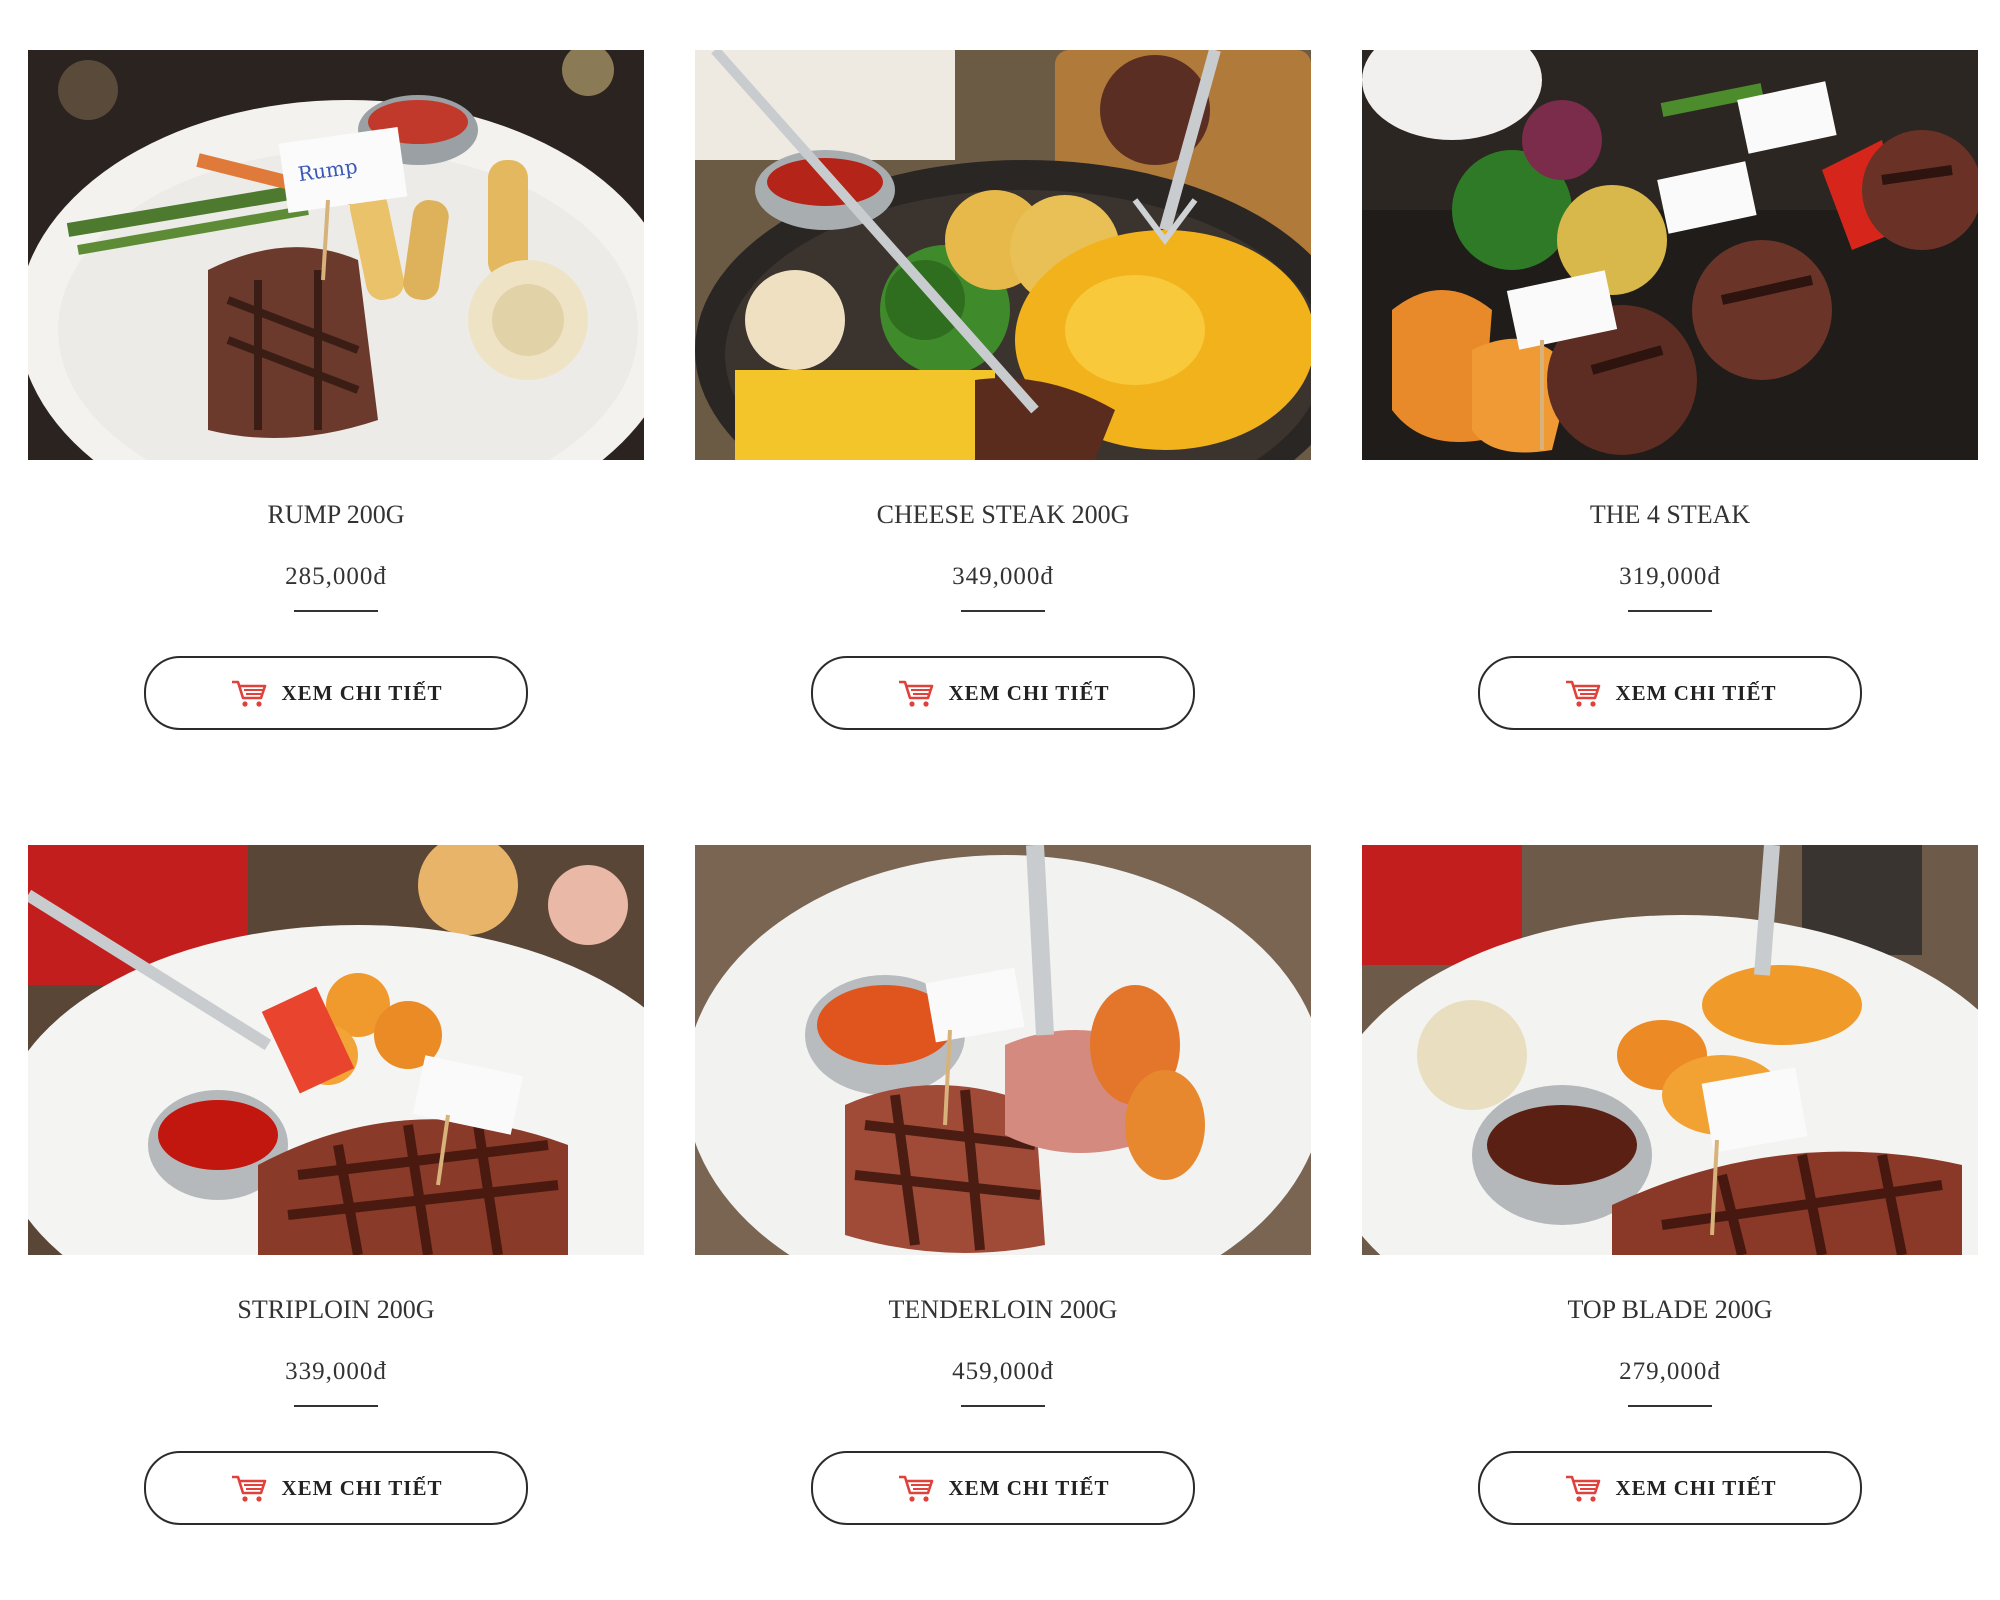  What do you see at coordinates (1669, 1310) in the screenshot?
I see `product-name: TOP BLADE 200G` at bounding box center [1669, 1310].